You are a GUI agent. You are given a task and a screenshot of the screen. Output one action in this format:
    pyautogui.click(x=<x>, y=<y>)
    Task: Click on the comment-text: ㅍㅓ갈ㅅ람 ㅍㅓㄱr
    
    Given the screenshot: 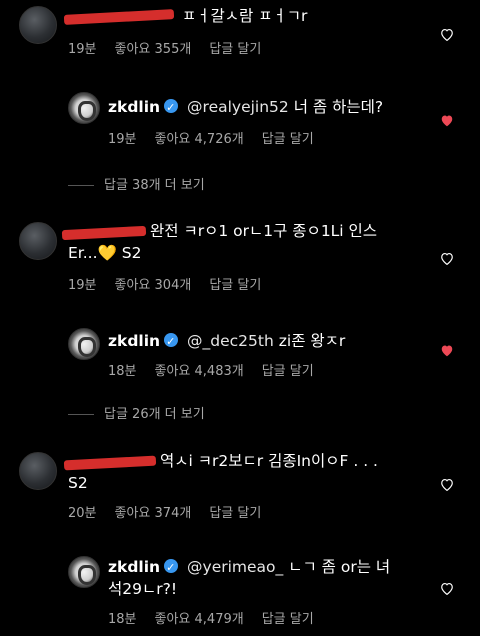 What is the action you would take?
    pyautogui.click(x=245, y=16)
    